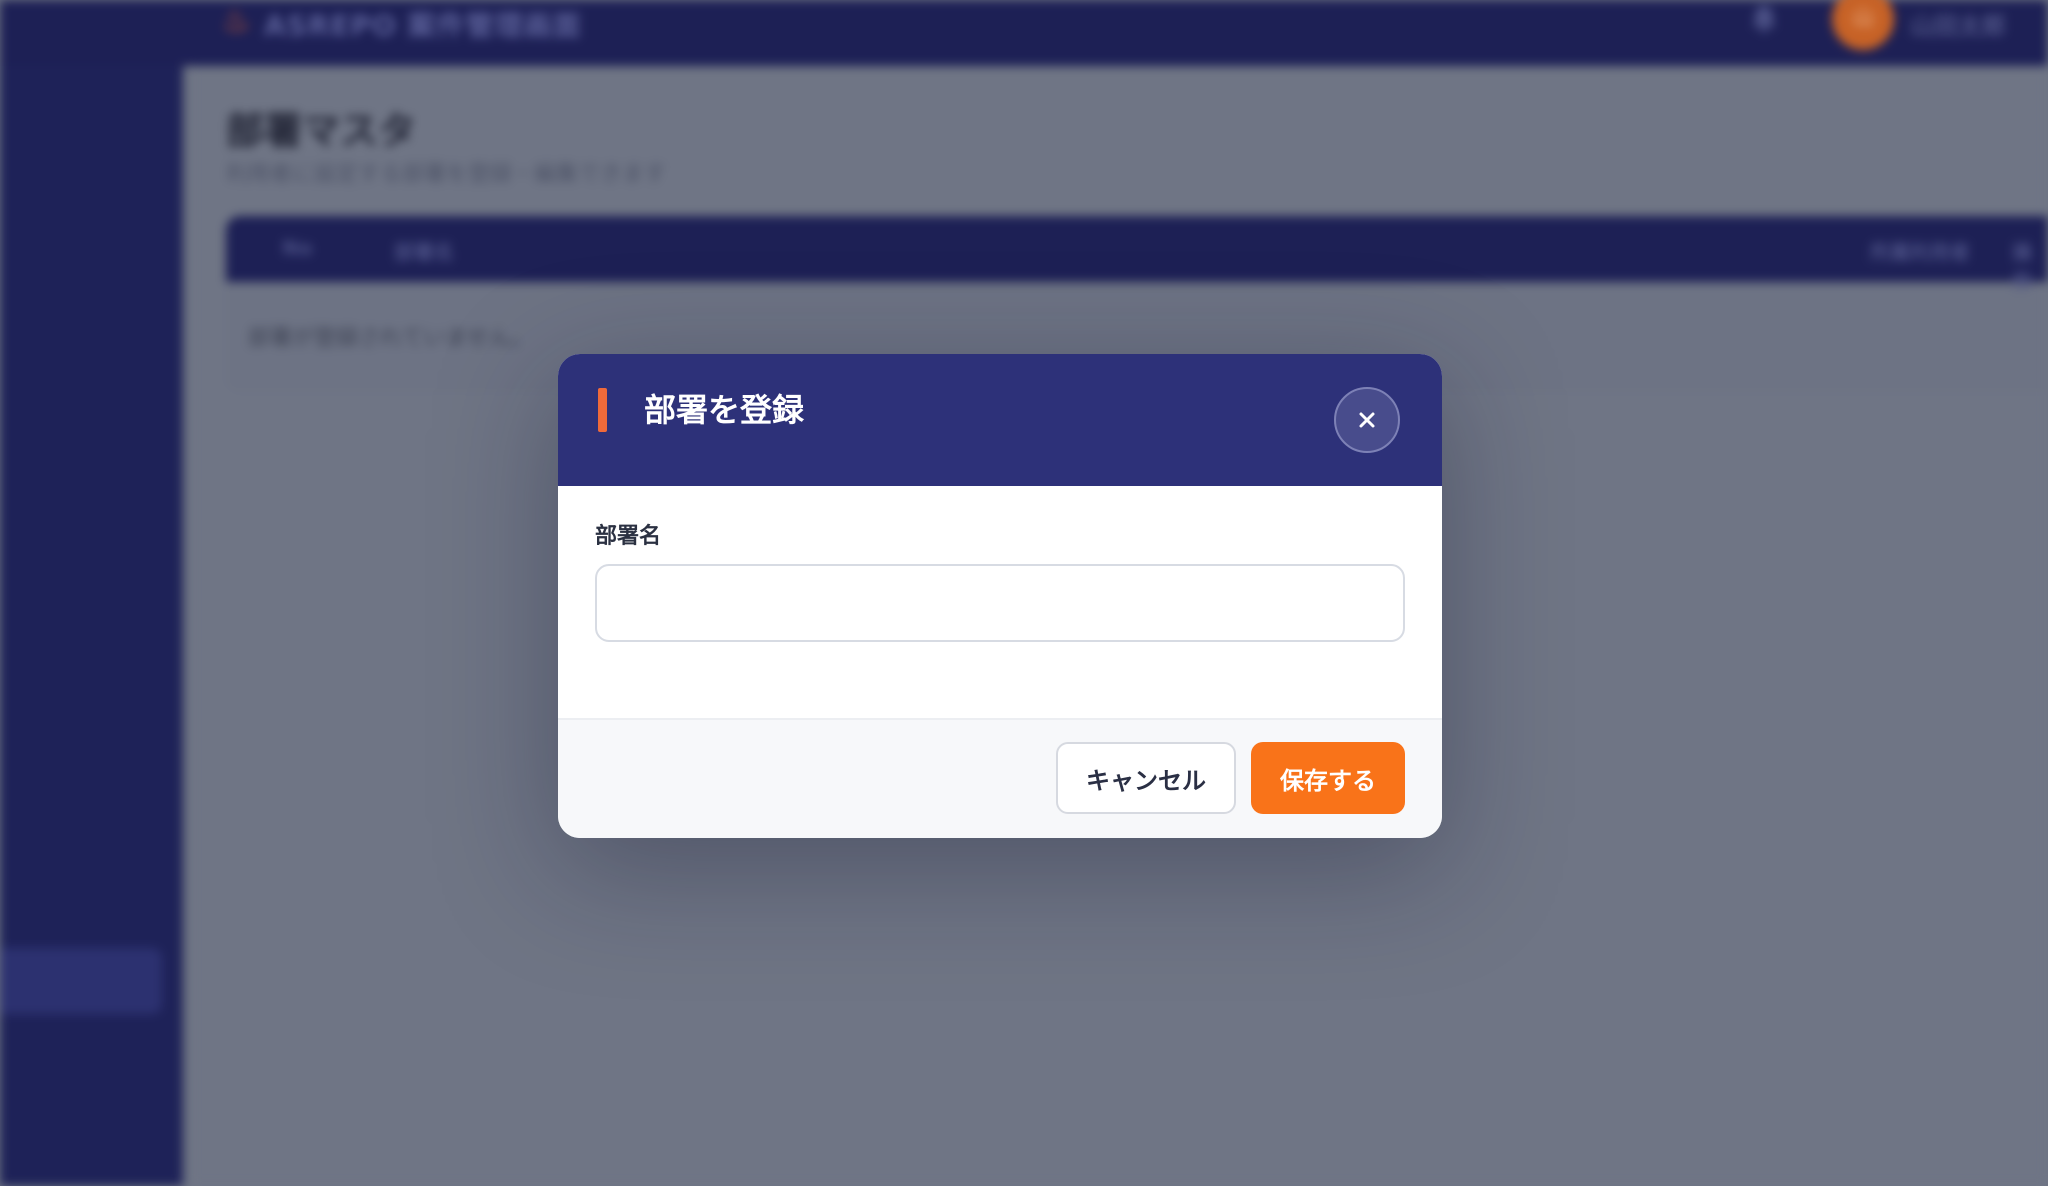 The width and height of the screenshot is (2048, 1186). I want to click on sidebar-item-active, so click(81, 981).